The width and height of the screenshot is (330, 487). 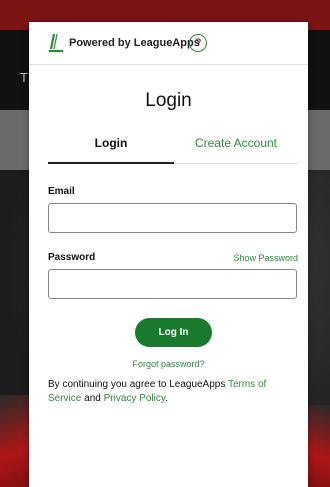 What do you see at coordinates (138, 384) in the screenshot?
I see `terms-prefix: By continuing you agree to LeagueApps` at bounding box center [138, 384].